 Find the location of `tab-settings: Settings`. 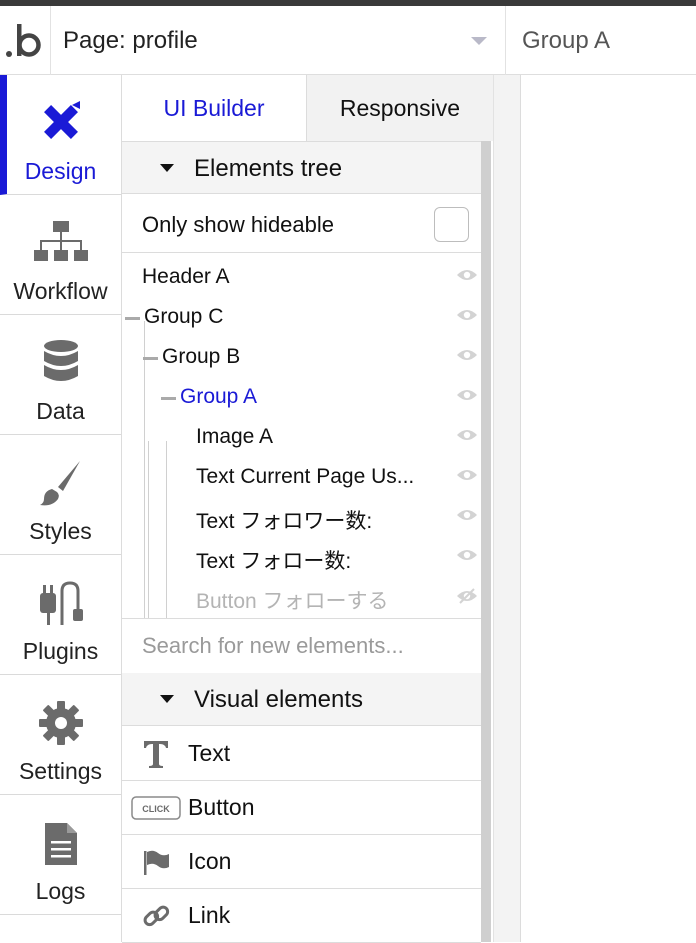

tab-settings: Settings is located at coordinates (60, 735).